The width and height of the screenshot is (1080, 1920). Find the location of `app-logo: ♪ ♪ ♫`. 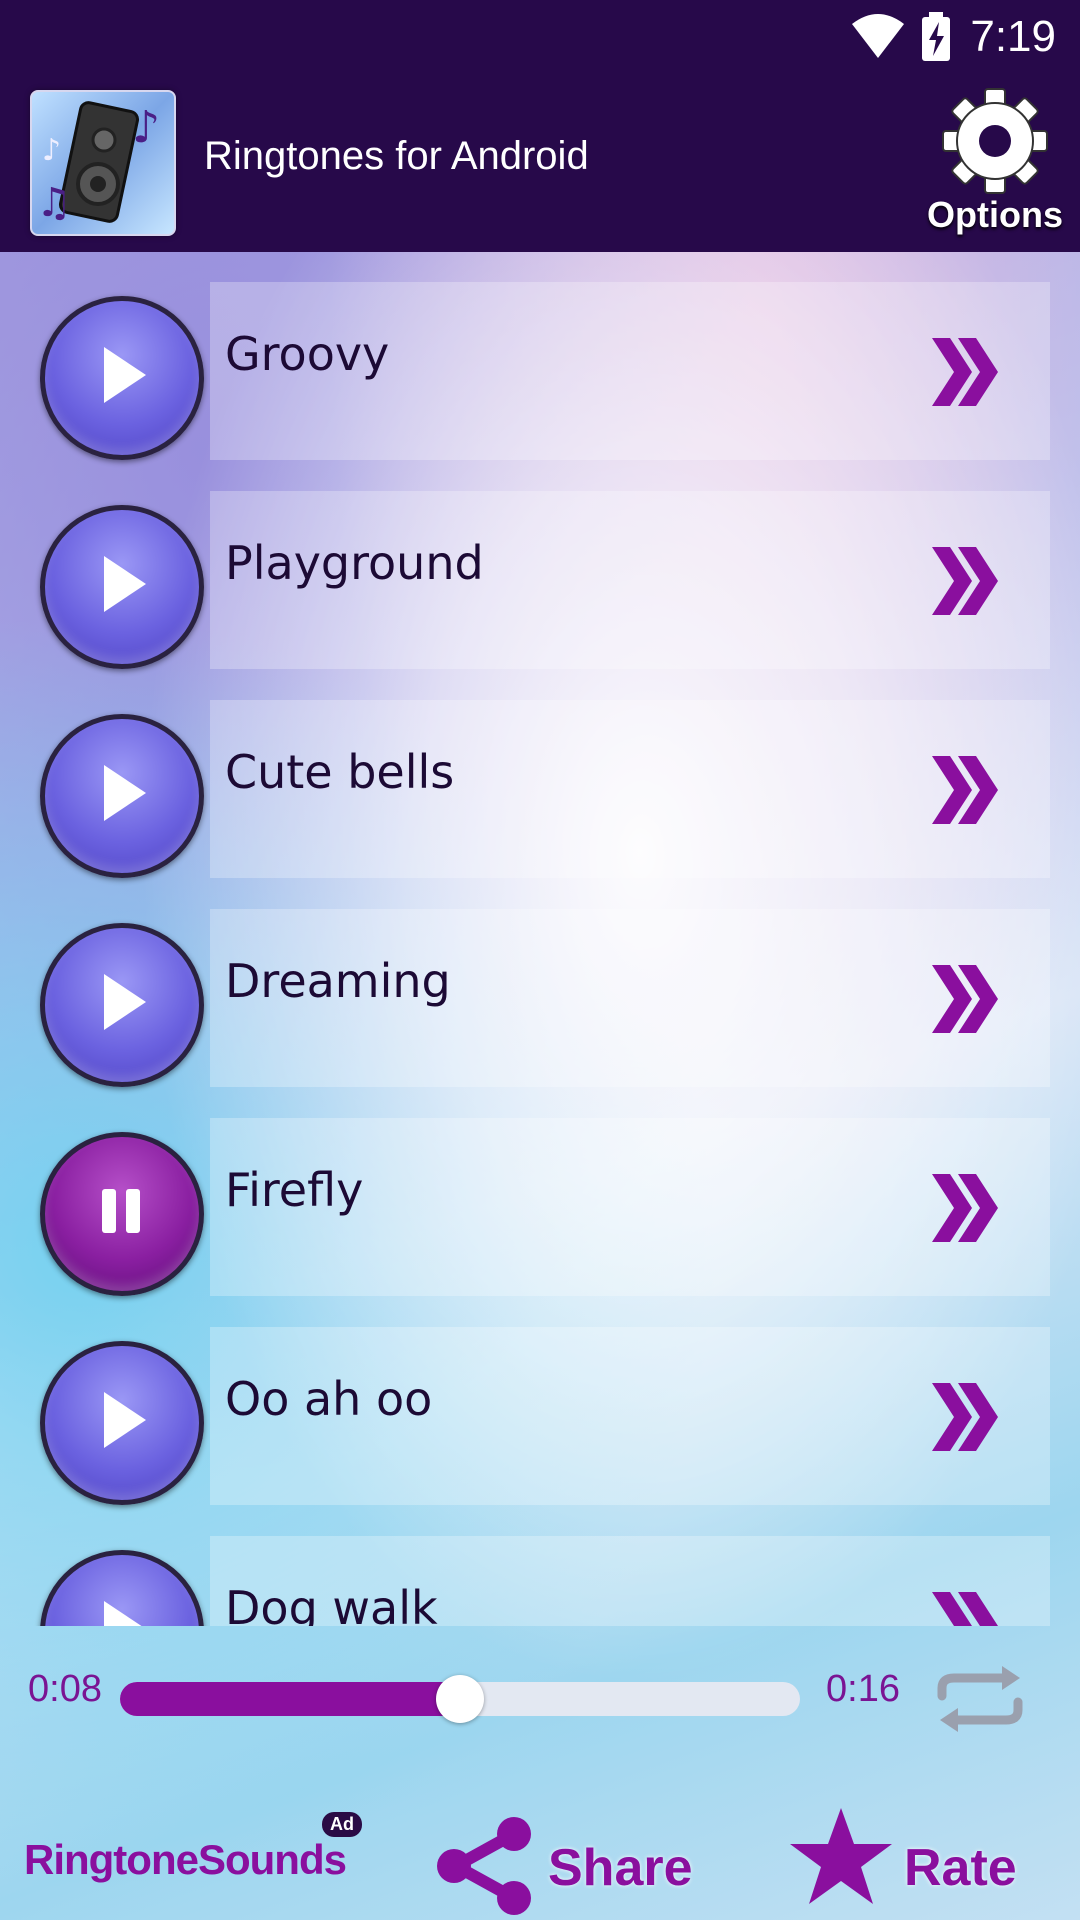

app-logo: ♪ ♪ ♫ is located at coordinates (103, 163).